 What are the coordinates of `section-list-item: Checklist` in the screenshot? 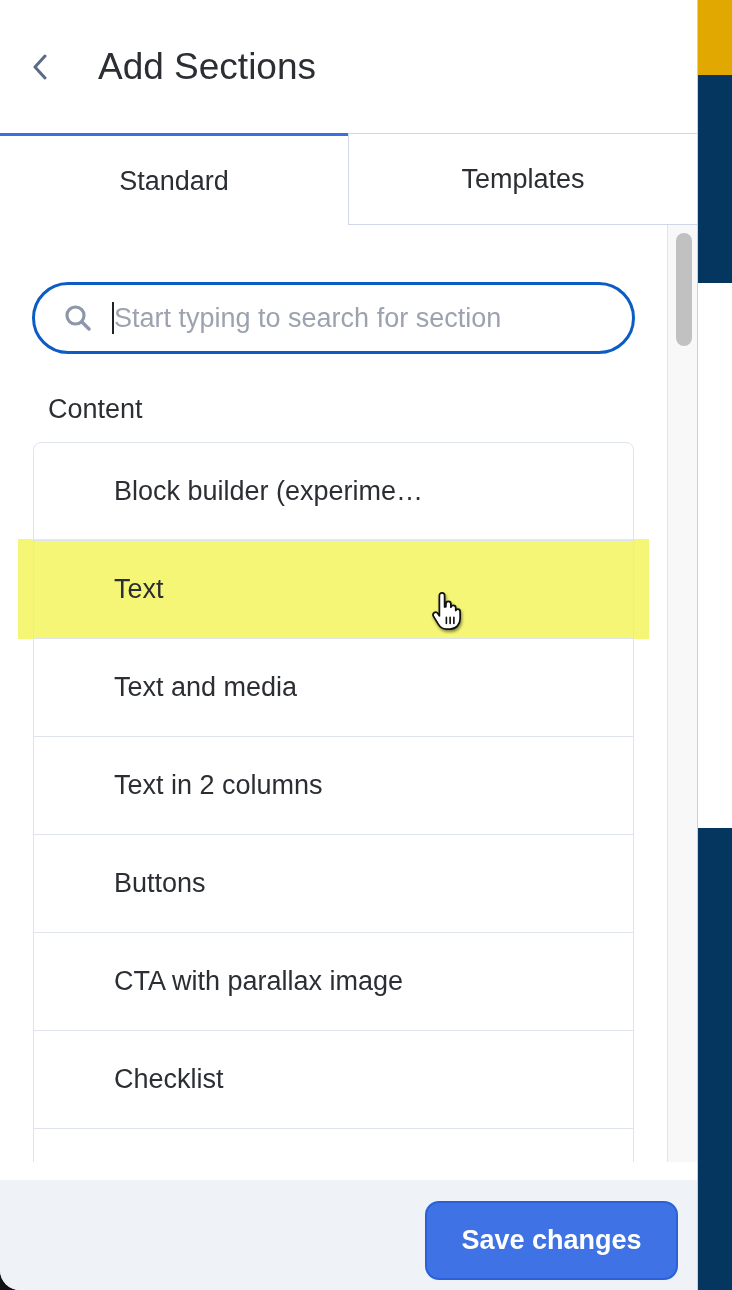 It's located at (333, 1080).